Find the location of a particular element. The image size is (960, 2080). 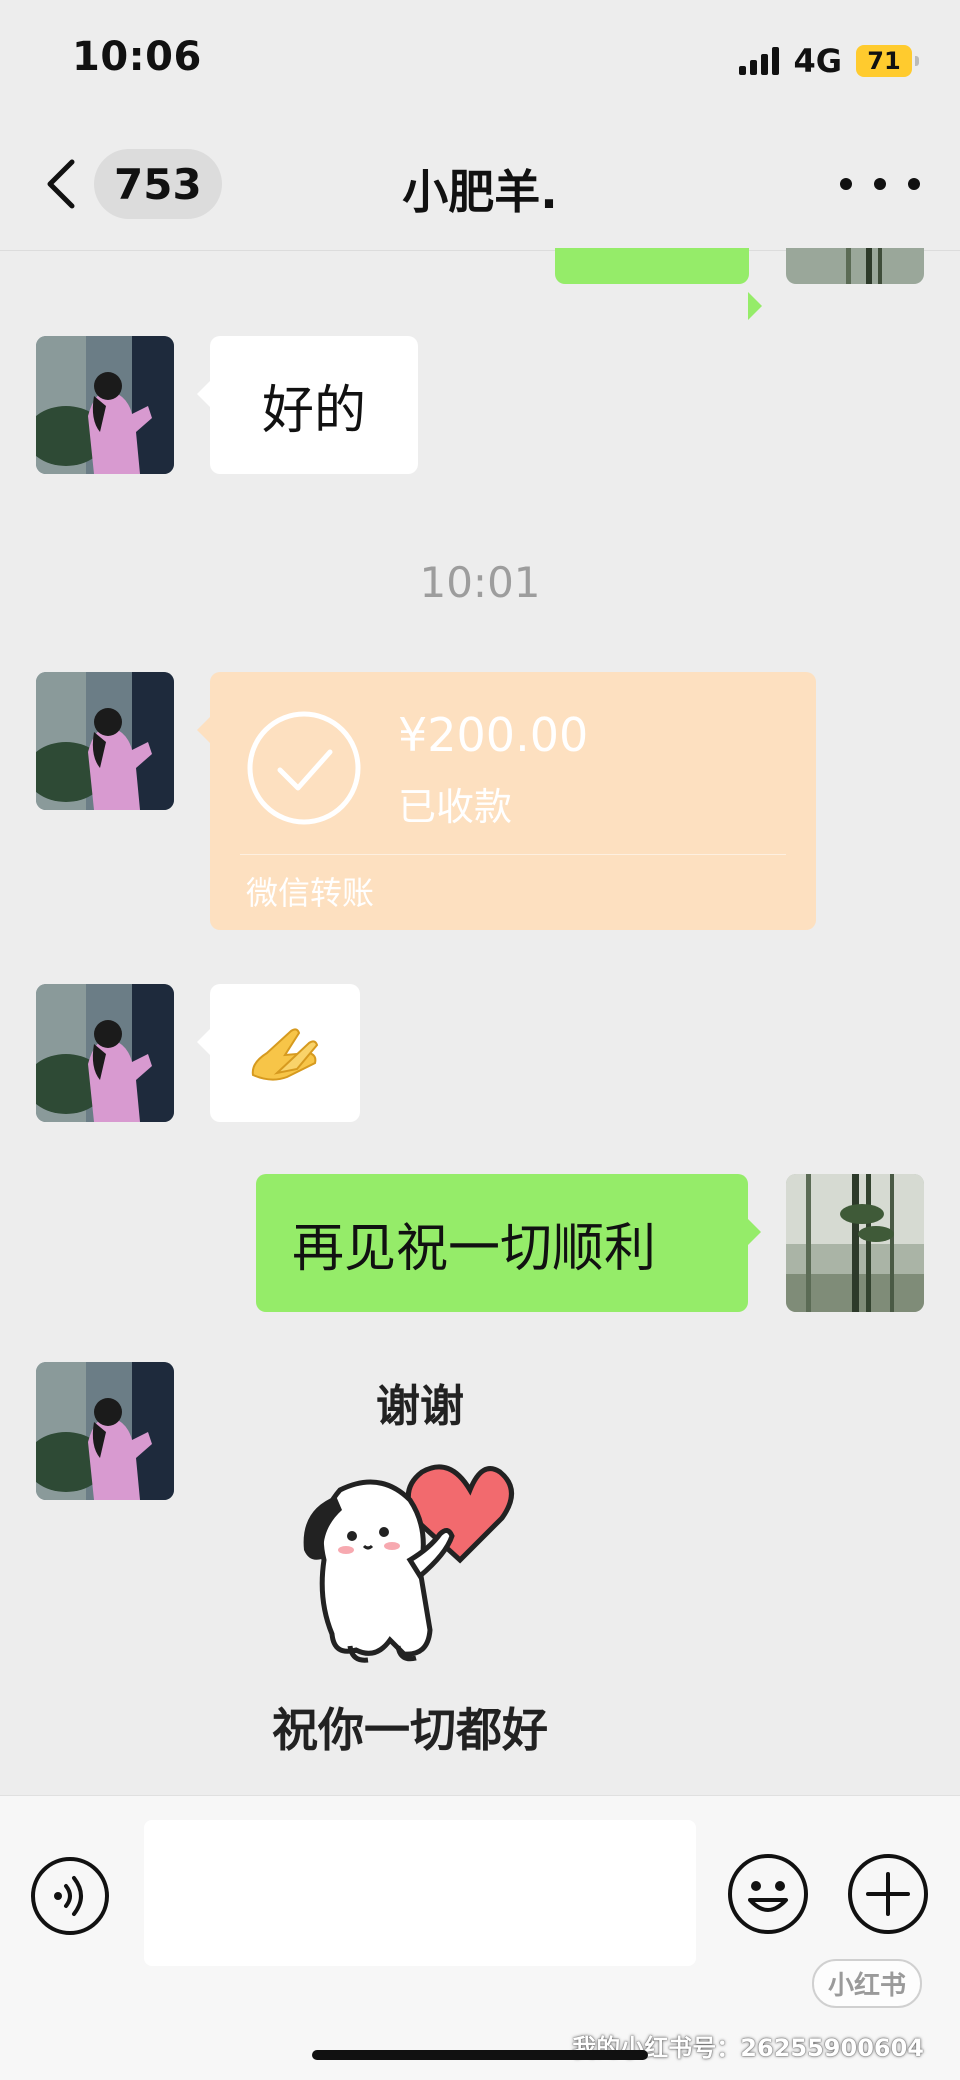

sticker-message: 谢谢 祝你一切都好 is located at coordinates (410, 1560).